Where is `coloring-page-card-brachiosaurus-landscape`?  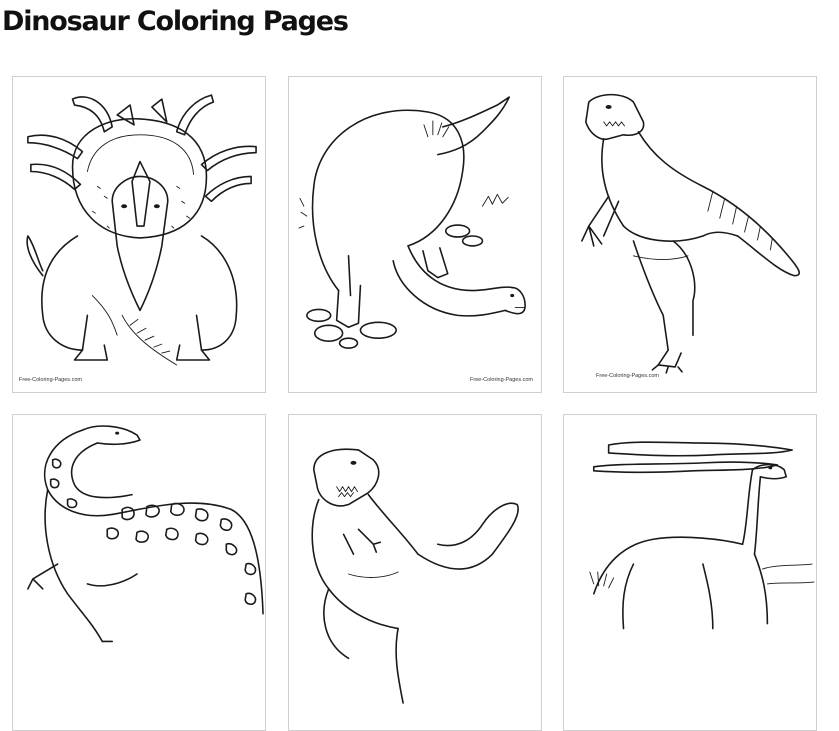
coloring-page-card-brachiosaurus-landscape is located at coordinates (690, 572).